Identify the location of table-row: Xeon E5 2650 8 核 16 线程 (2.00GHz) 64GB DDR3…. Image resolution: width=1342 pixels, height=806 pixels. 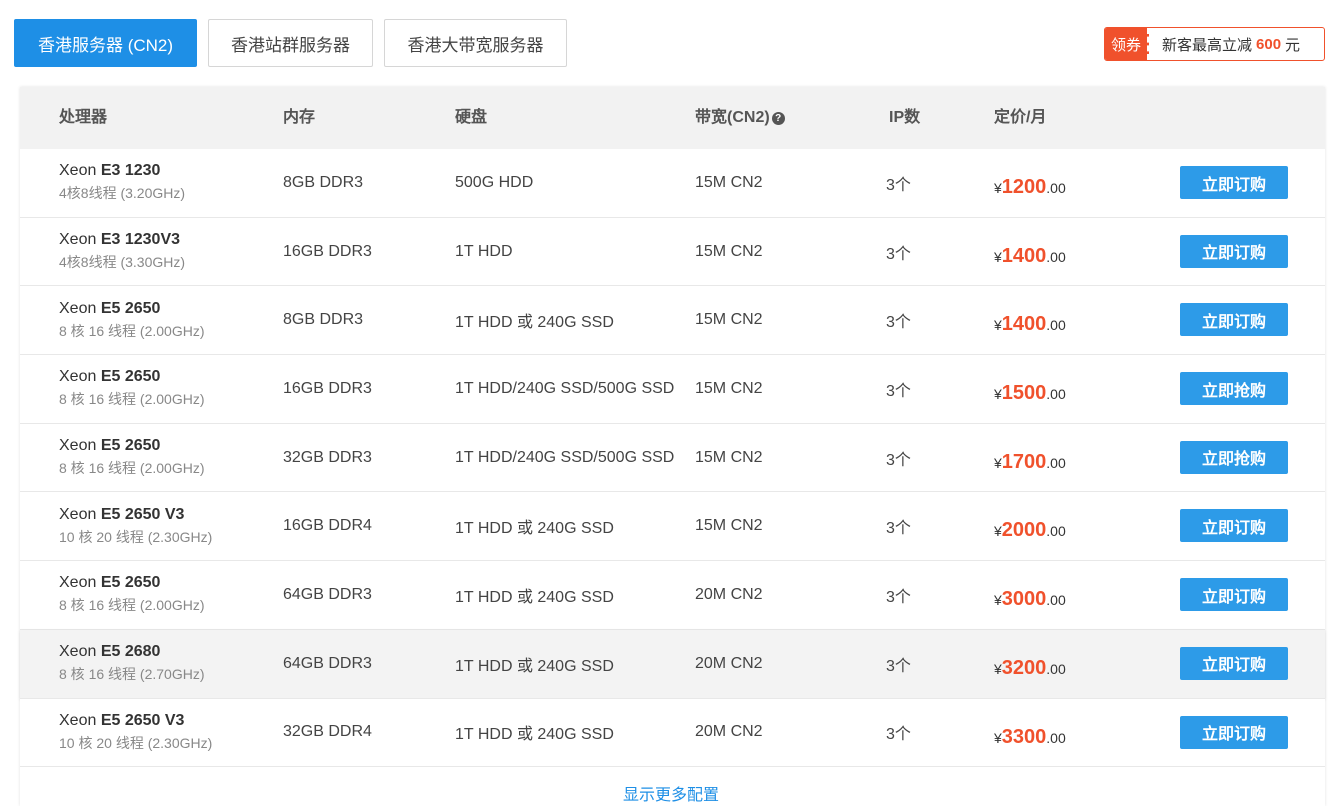
(672, 595).